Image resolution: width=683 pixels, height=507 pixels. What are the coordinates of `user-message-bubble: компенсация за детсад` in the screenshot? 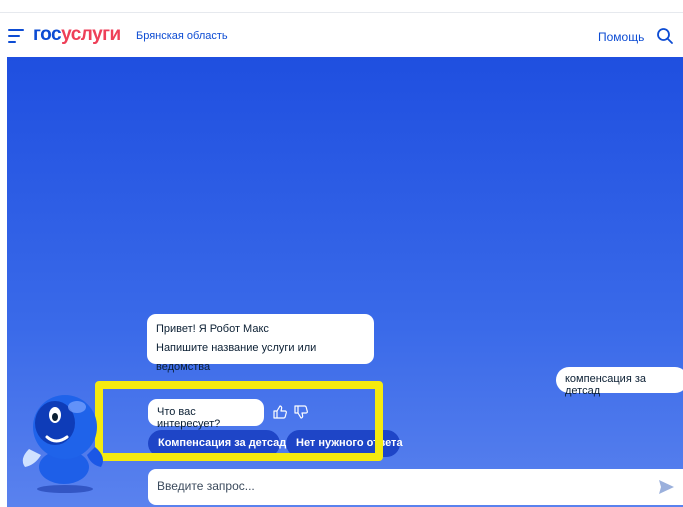 It's located at (619, 382).